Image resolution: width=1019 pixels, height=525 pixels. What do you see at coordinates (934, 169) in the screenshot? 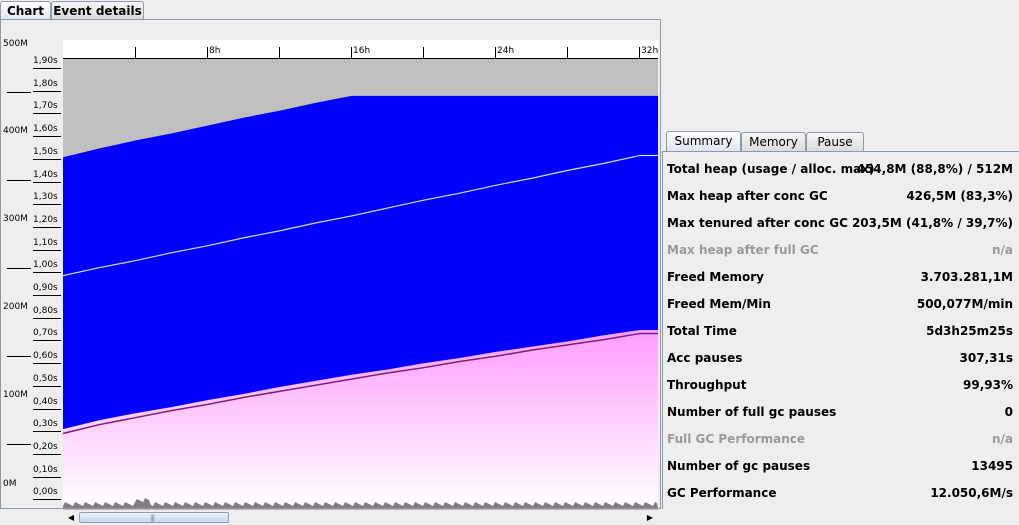
I see `summary-value: 454,8M (88,8%) / 512M` at bounding box center [934, 169].